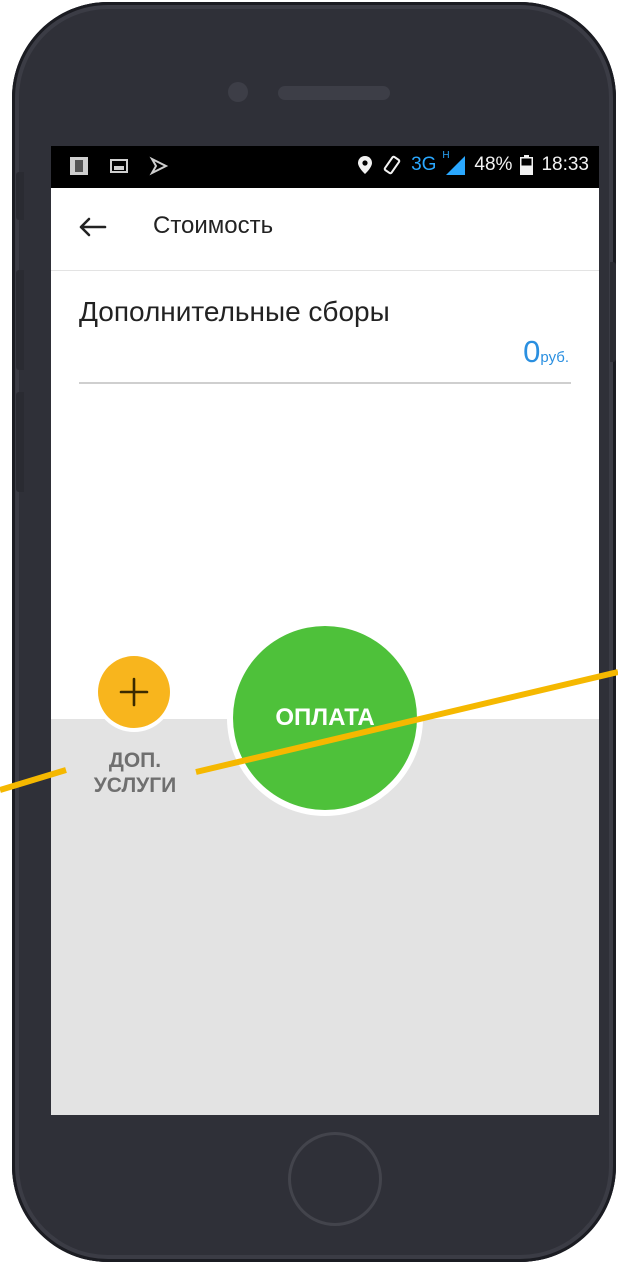  I want to click on checkmark-flag-icon, so click(159, 166).